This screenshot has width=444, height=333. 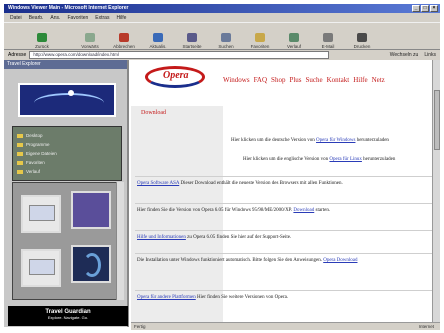 What do you see at coordinates (236, 80) in the screenshot?
I see `nav-item: Windows` at bounding box center [236, 80].